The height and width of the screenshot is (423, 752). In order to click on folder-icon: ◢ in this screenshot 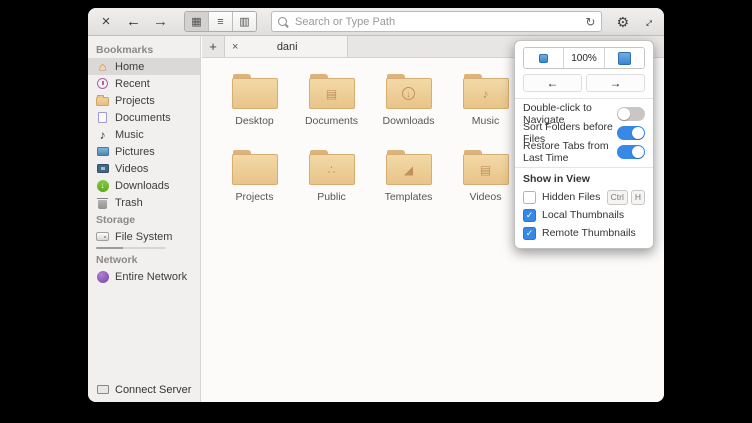, I will do `click(408, 168)`.